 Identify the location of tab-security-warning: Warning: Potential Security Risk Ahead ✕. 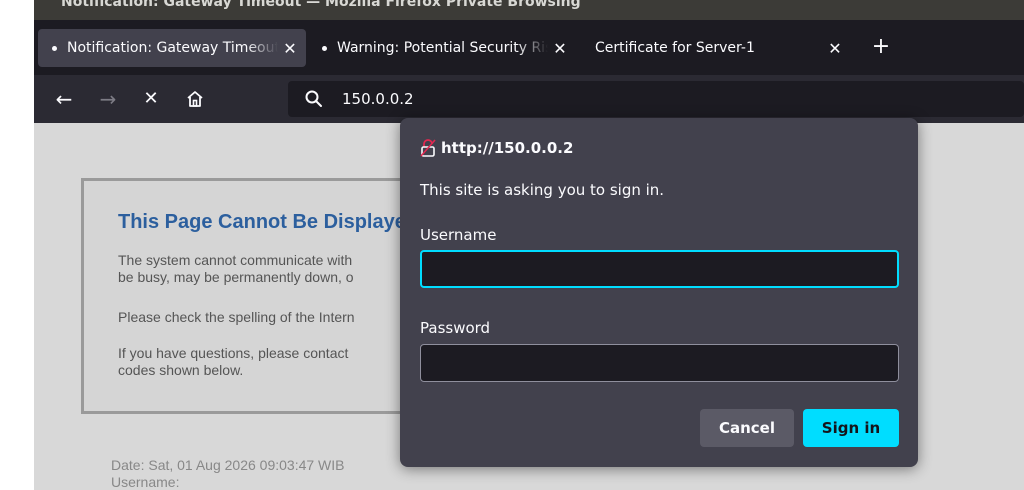
(442, 48).